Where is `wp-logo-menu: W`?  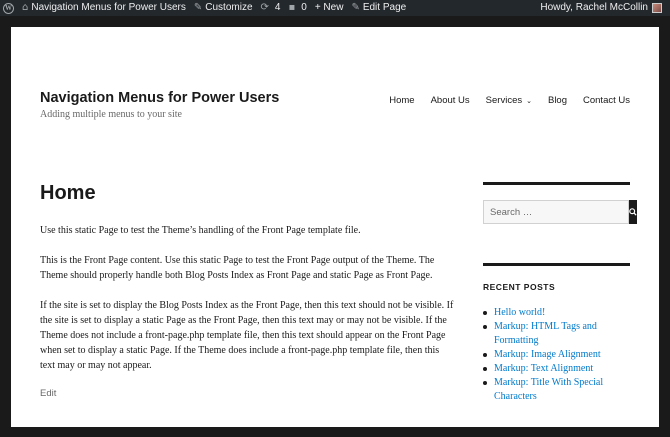
wp-logo-menu: W is located at coordinates (9, 8).